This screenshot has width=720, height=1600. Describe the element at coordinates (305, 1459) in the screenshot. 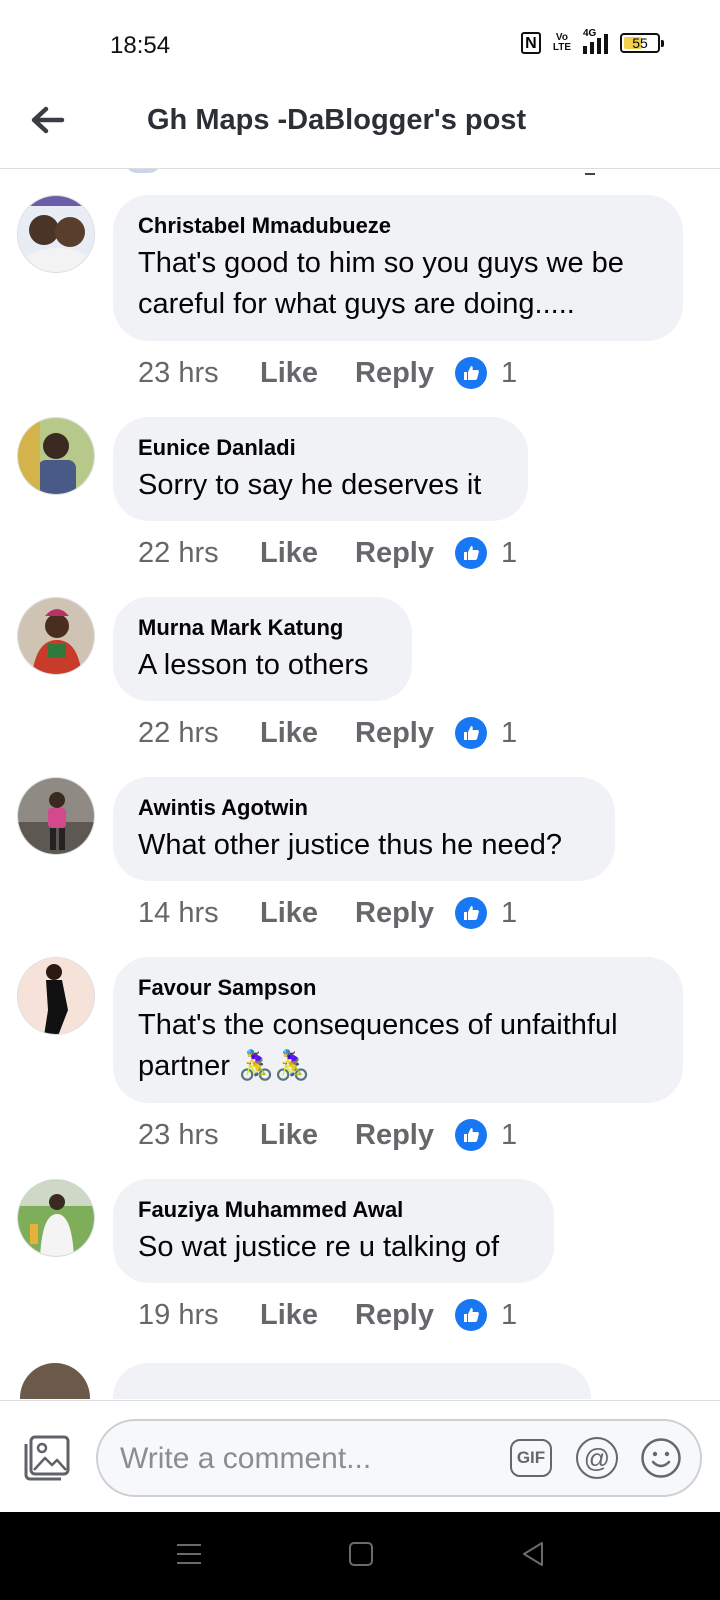

I see `comment-input` at that location.